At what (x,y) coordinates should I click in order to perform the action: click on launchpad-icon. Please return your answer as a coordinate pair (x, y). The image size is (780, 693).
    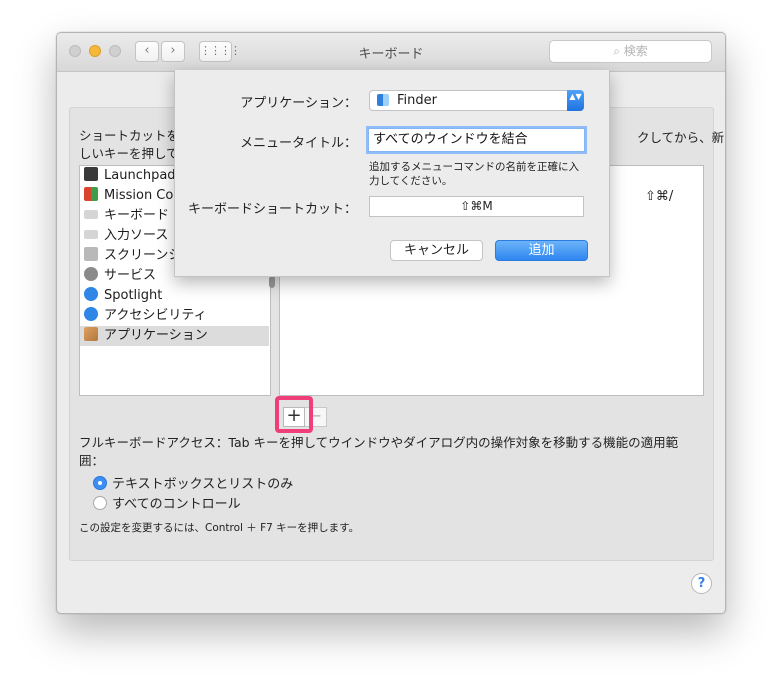
    Looking at the image, I should click on (91, 174).